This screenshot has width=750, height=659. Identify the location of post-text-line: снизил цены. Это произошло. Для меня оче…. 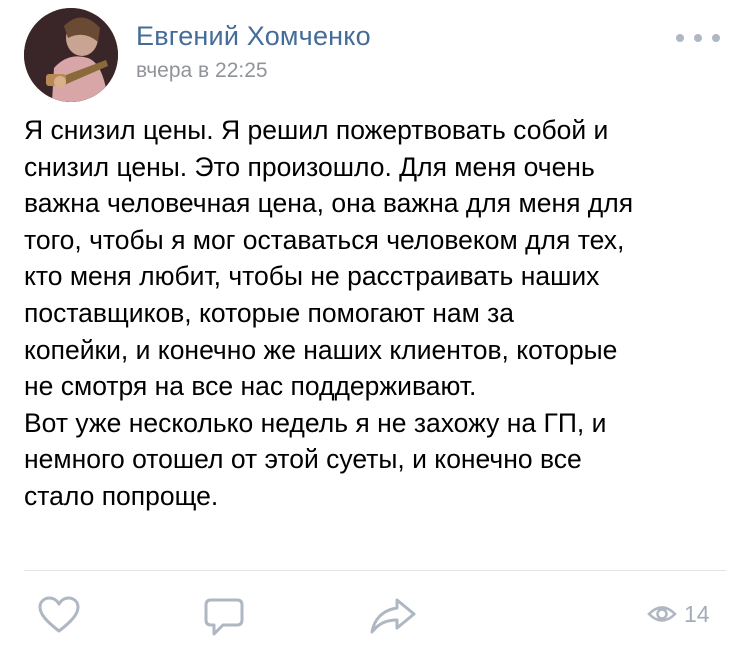
(309, 166).